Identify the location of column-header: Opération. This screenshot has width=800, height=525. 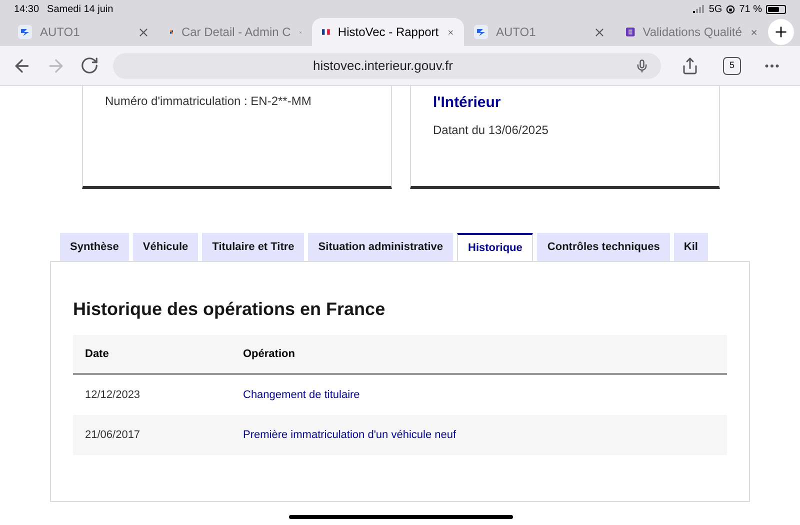
(269, 354).